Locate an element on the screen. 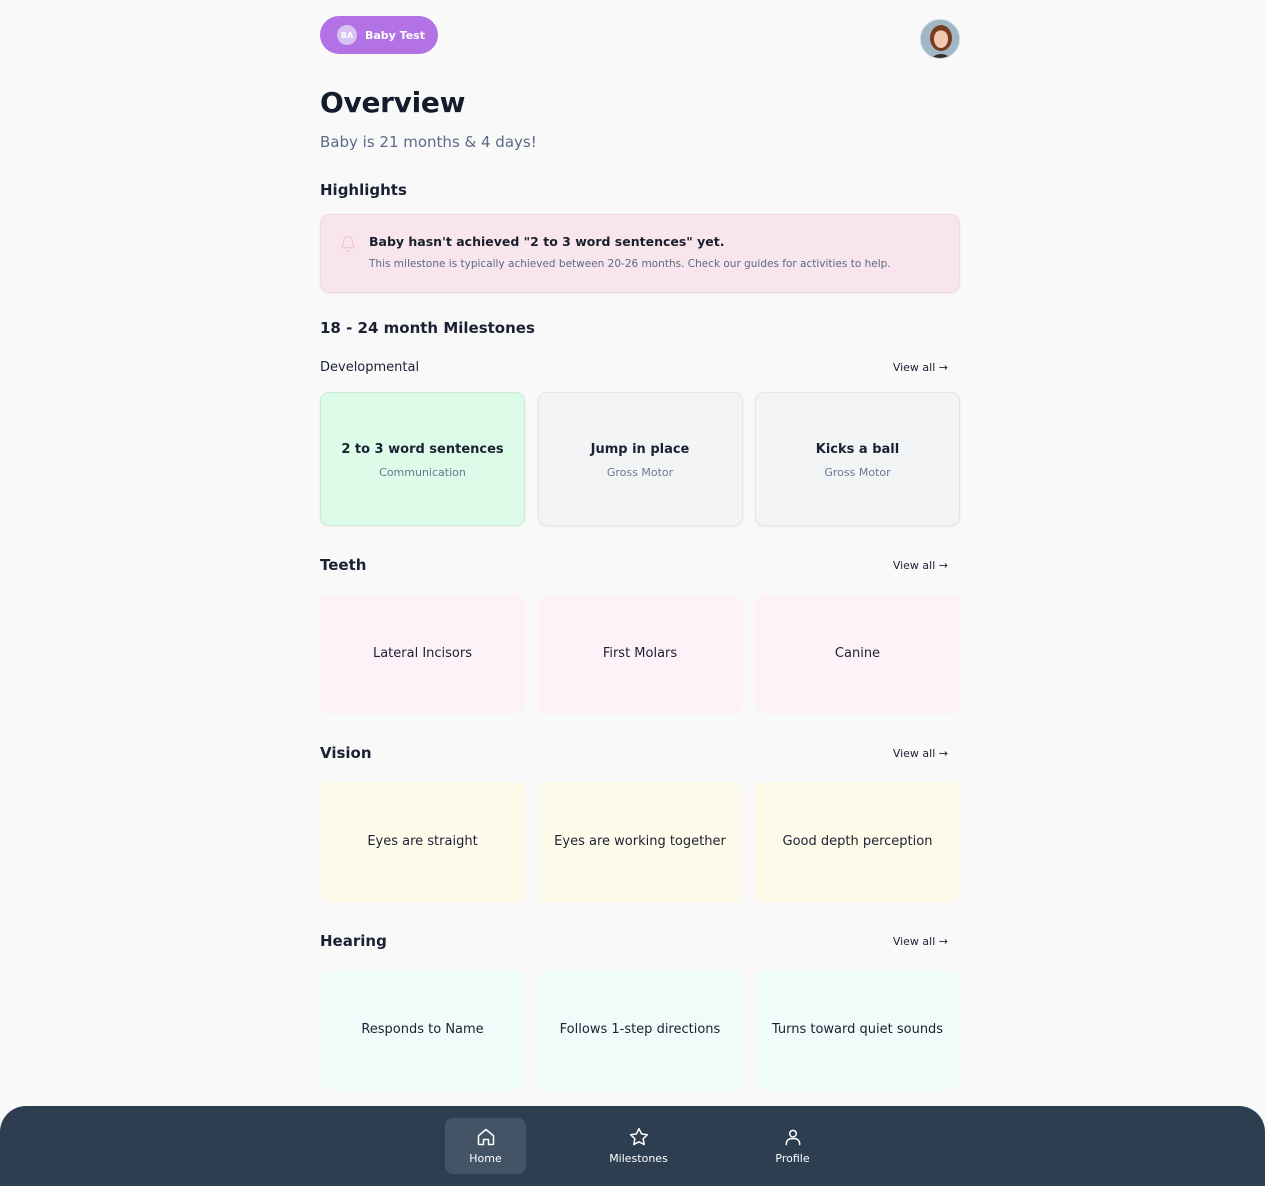 The image size is (1265, 1186). developmental-heading: Developmental is located at coordinates (370, 367).